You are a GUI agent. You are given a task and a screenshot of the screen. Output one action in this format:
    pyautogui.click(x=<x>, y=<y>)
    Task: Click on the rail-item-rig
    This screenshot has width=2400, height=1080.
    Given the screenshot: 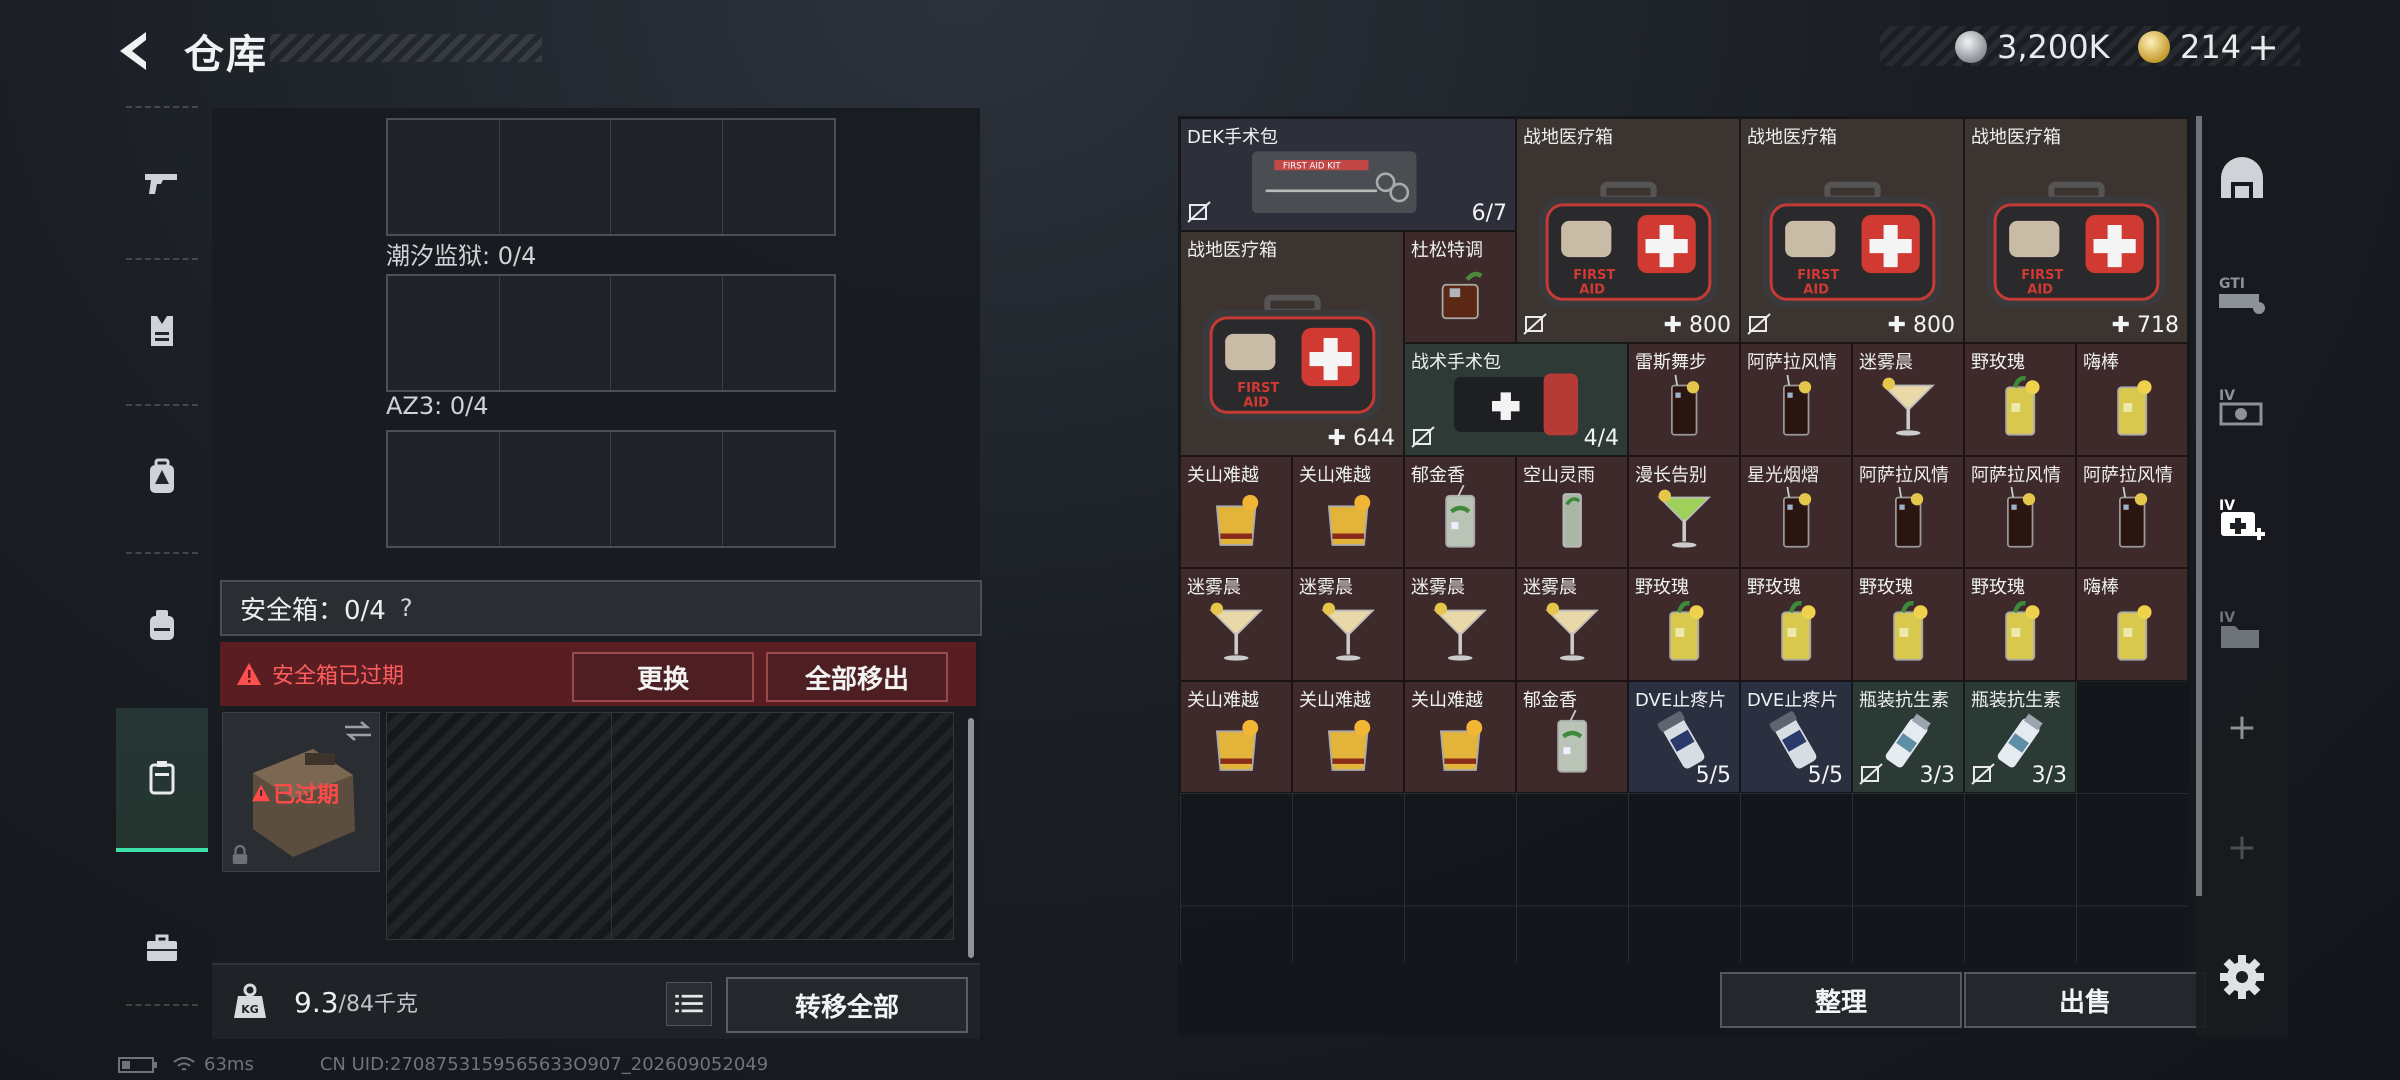 What is the action you would take?
    pyautogui.click(x=162, y=624)
    